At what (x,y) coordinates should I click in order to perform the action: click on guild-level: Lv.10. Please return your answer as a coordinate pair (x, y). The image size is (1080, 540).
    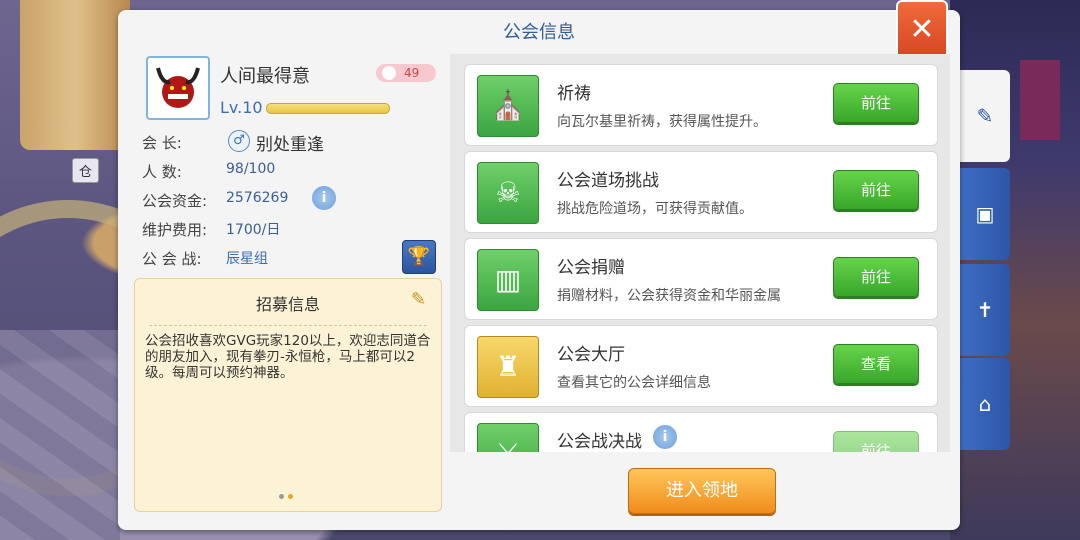
    Looking at the image, I should click on (241, 107).